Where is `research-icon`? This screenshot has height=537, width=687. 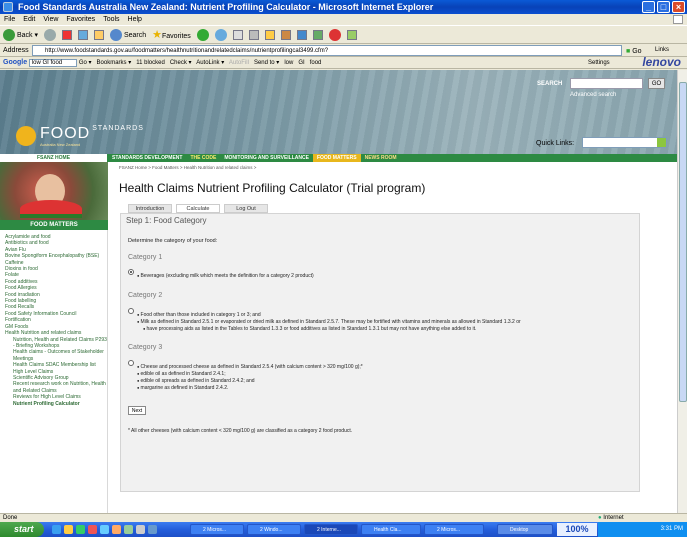 research-icon is located at coordinates (285, 34).